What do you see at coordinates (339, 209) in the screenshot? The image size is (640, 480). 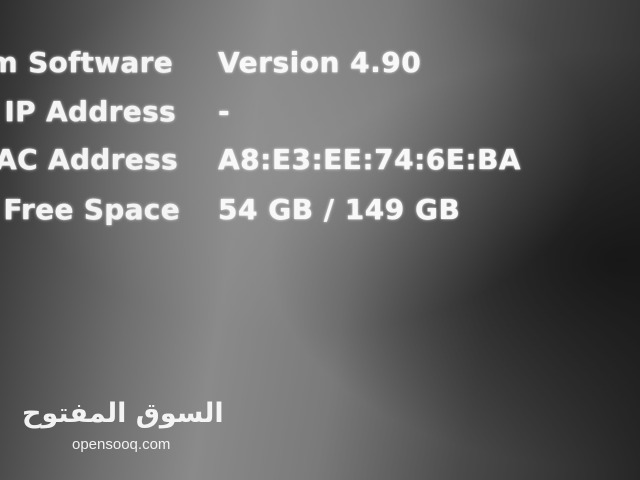 I see `free-space-value: 54 GB / 149 GB` at bounding box center [339, 209].